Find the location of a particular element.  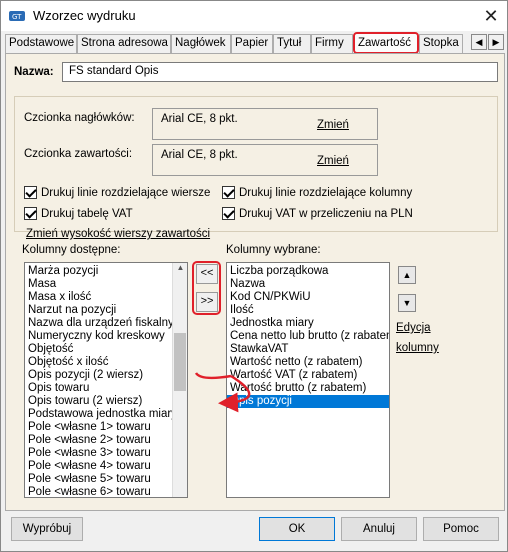

cancel-button: Anuluj is located at coordinates (379, 529).